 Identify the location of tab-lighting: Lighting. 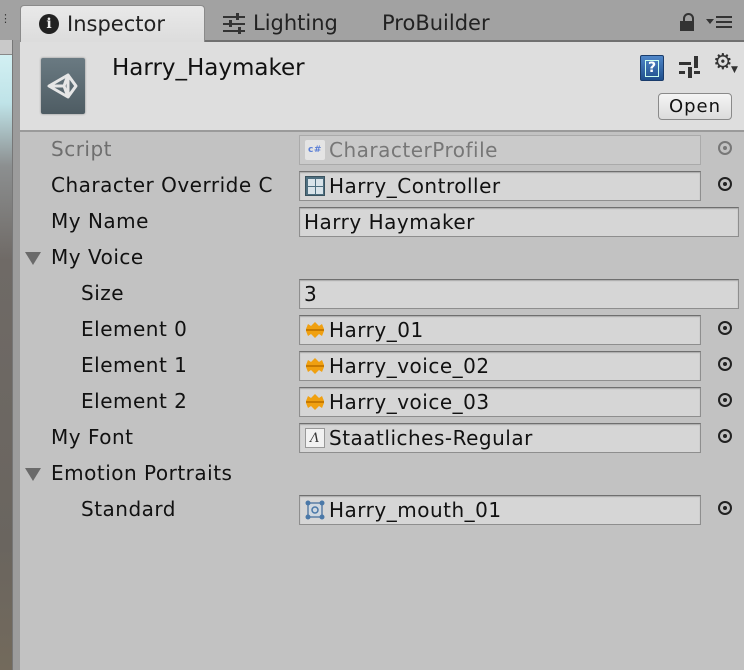
(280, 23).